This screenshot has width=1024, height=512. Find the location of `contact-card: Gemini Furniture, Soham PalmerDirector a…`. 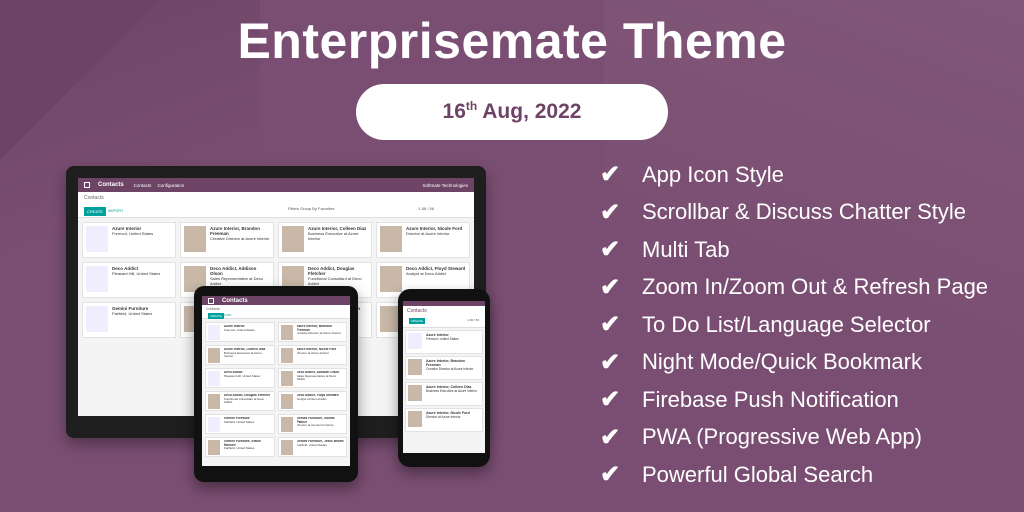

contact-card: Gemini Furniture, Soham PalmerDirector a… is located at coordinates (312, 424).